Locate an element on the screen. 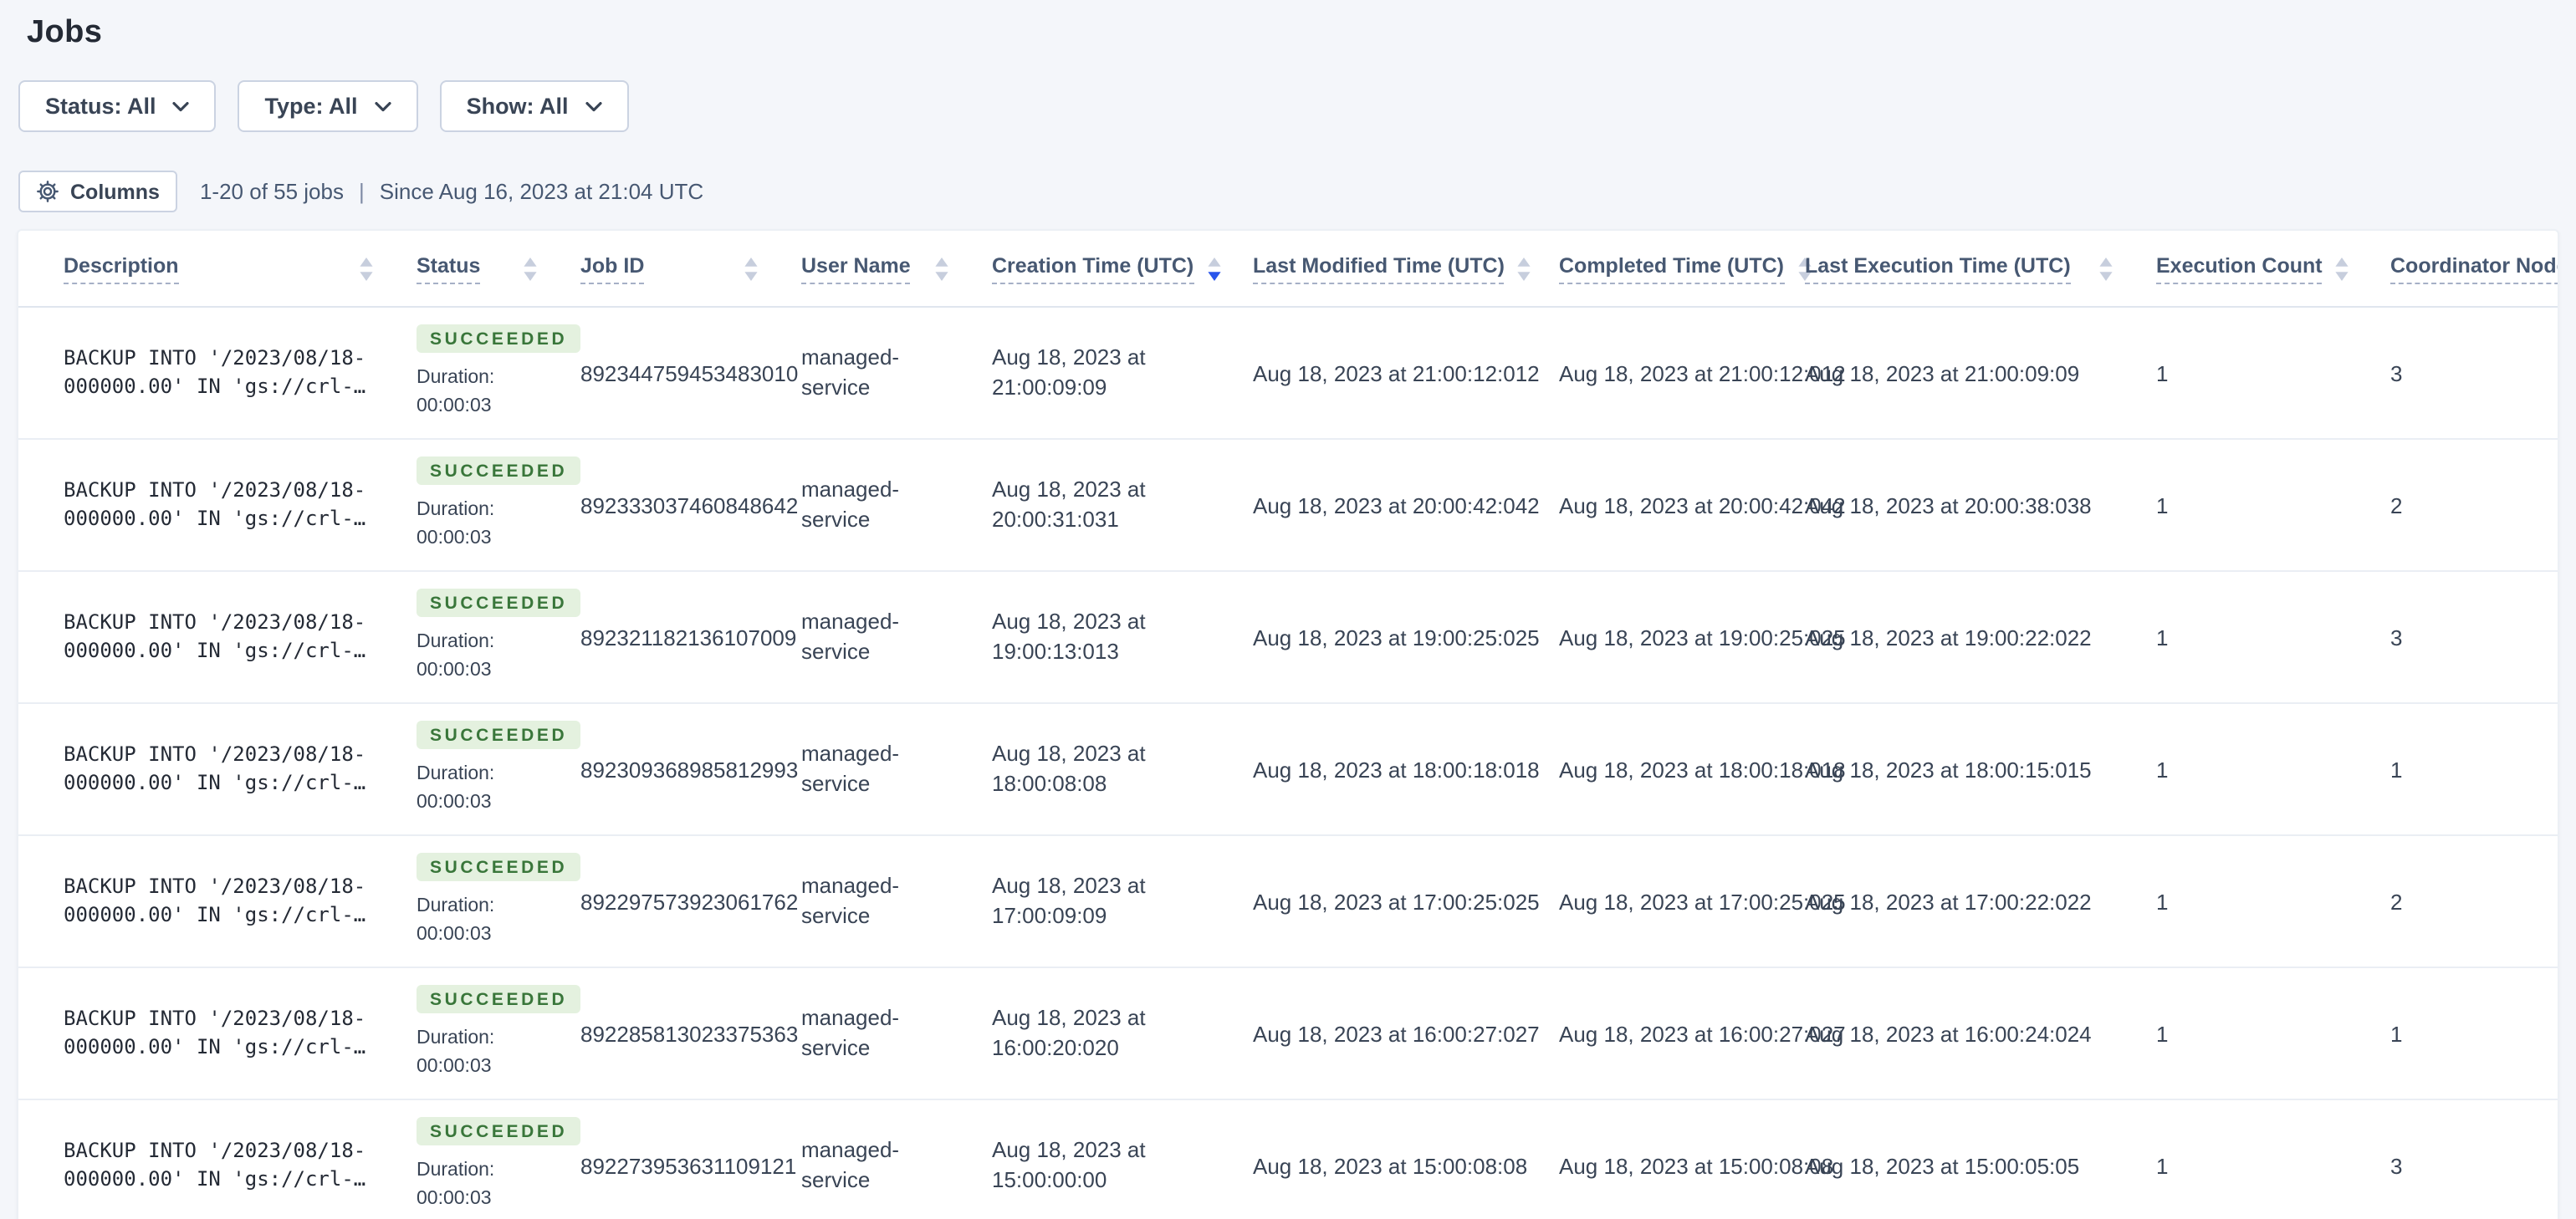 This screenshot has height=1219, width=2576. show-filter-label: Show: All is located at coordinates (517, 106).